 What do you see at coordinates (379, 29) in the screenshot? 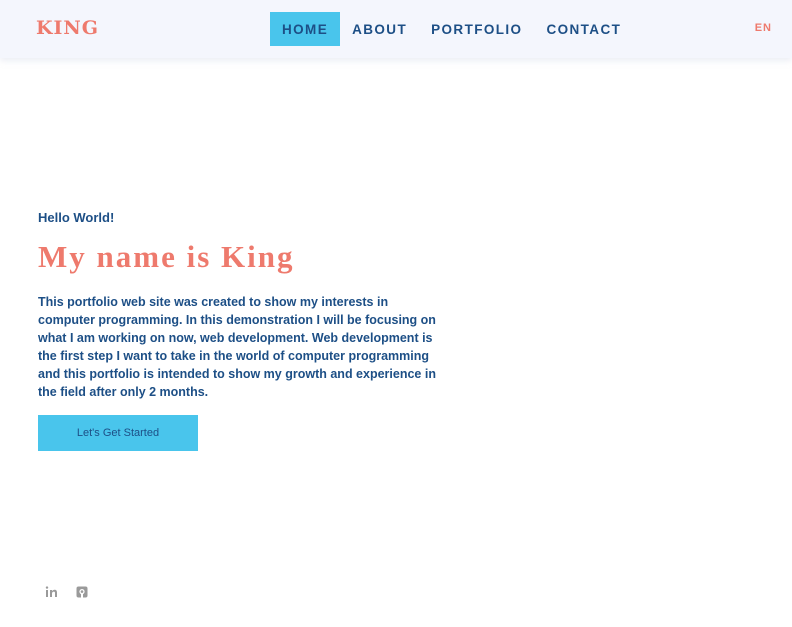
I see `nav-about: ABOUT` at bounding box center [379, 29].